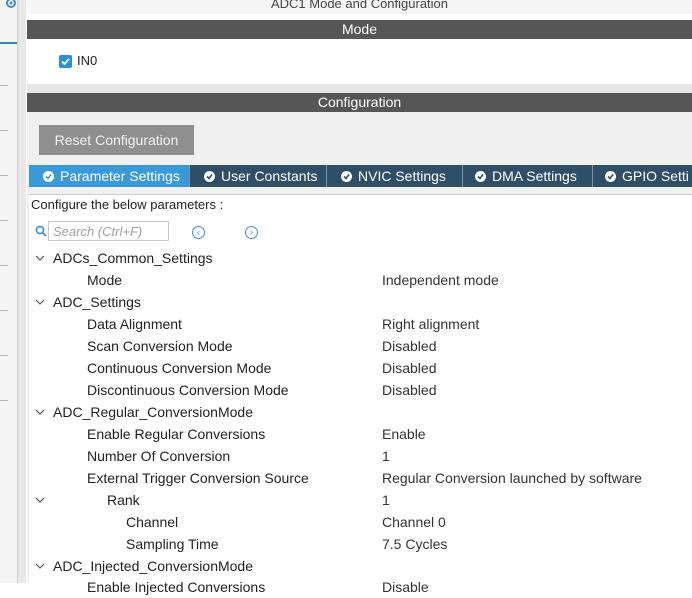  What do you see at coordinates (159, 456) in the screenshot?
I see `param-name: Number Of Conversion` at bounding box center [159, 456].